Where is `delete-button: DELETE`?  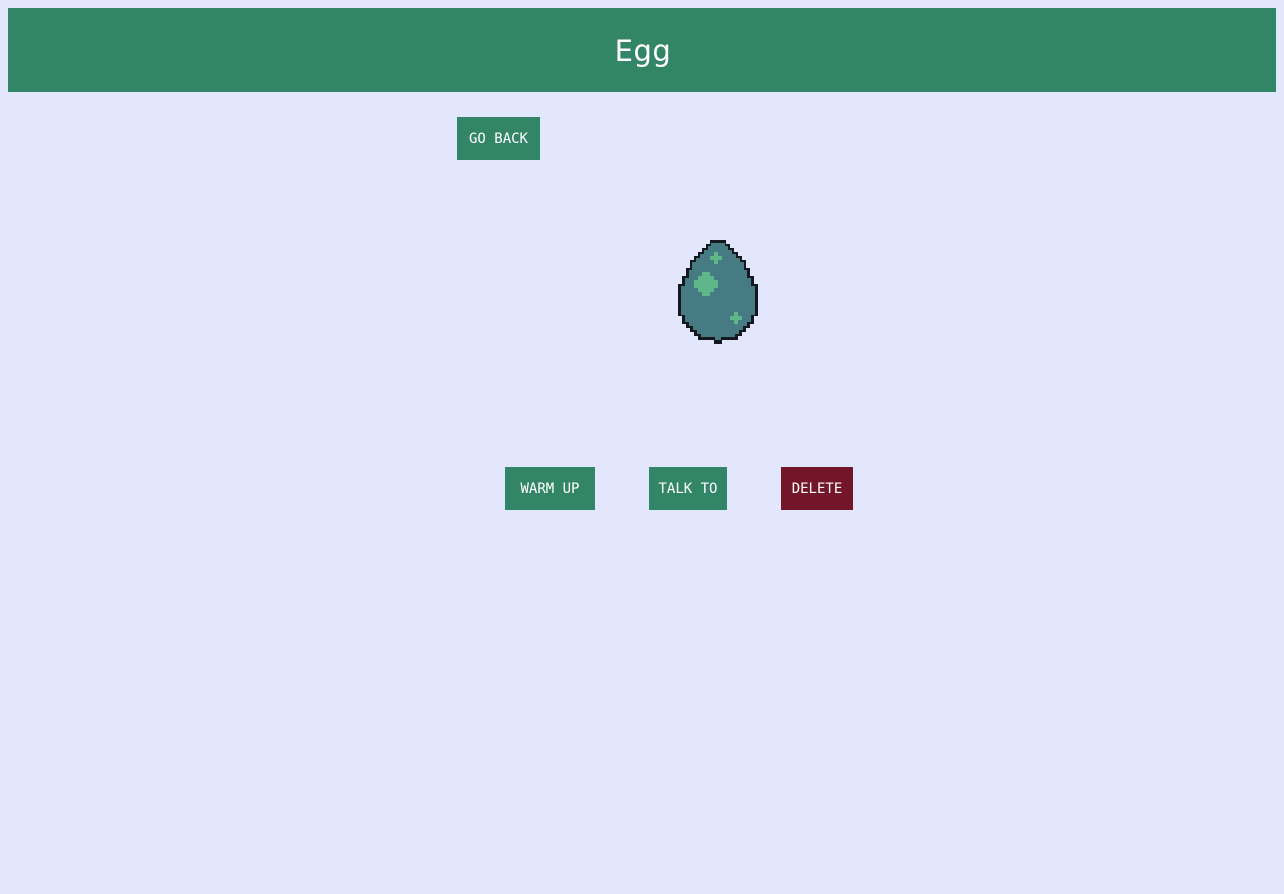 delete-button: DELETE is located at coordinates (817, 488).